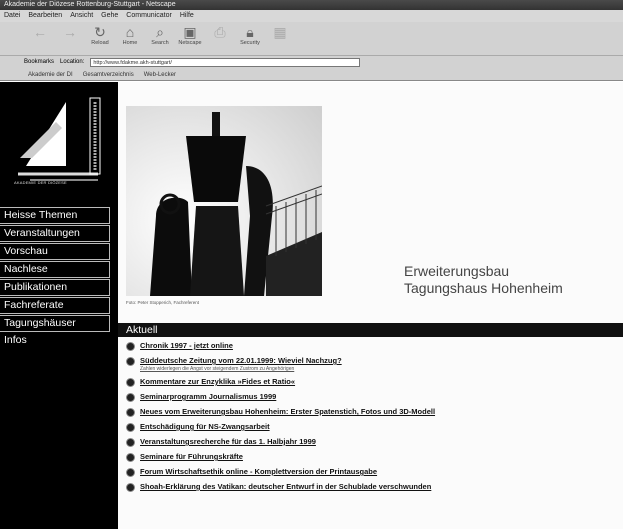  Describe the element at coordinates (370, 330) in the screenshot. I see `section-header-aktuell: Aktuell` at that location.